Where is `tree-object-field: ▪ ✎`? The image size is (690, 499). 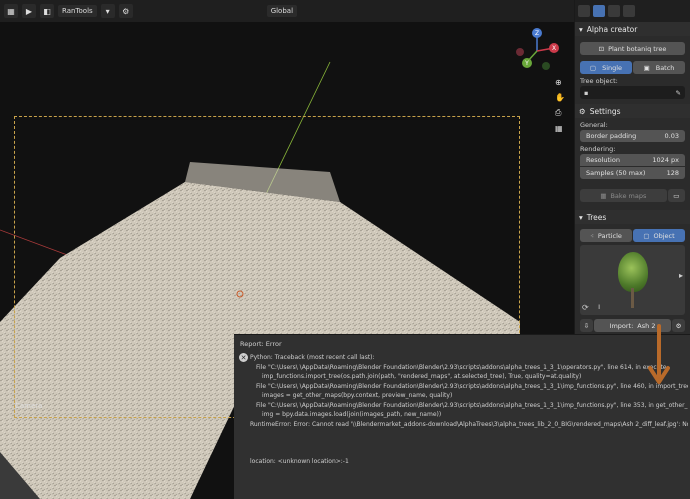
tree-object-field: ▪ ✎ is located at coordinates (632, 92).